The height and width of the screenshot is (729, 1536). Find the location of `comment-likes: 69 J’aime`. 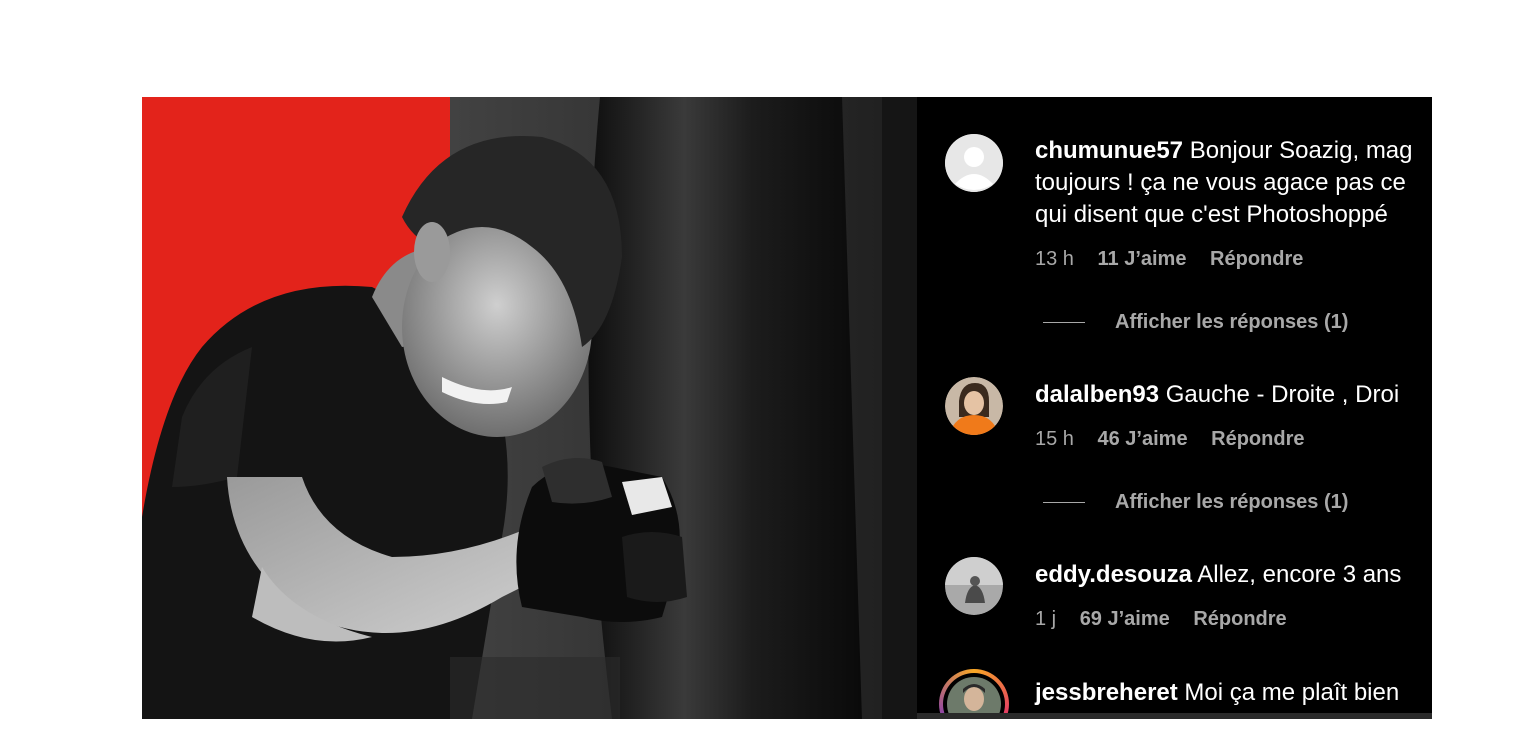

comment-likes: 69 J’aime is located at coordinates (1125, 619).